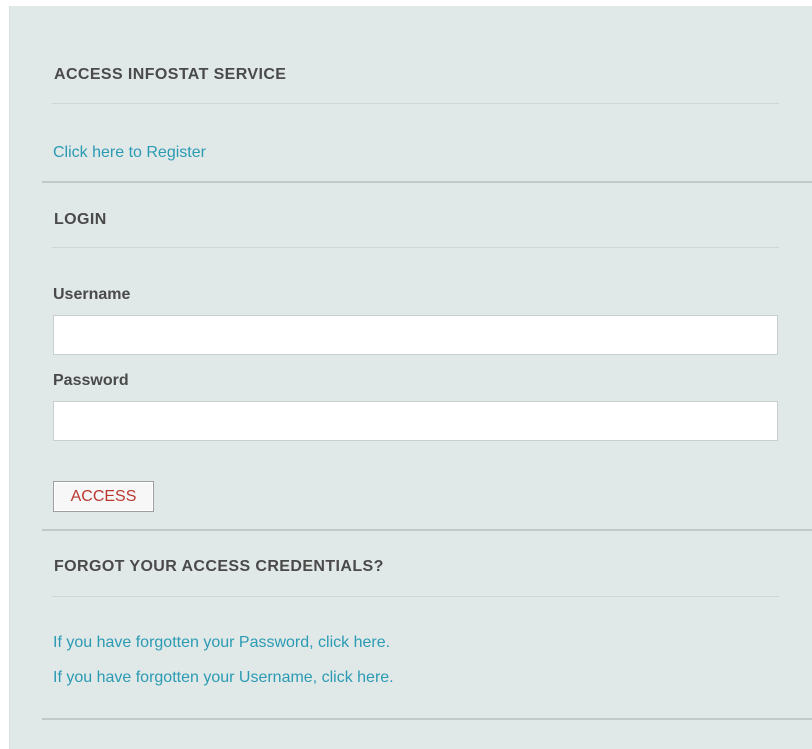 The width and height of the screenshot is (812, 749). What do you see at coordinates (219, 566) in the screenshot?
I see `forgot-credentials-heading: FORGOT YOUR ACCESS CREDENTIALS?` at bounding box center [219, 566].